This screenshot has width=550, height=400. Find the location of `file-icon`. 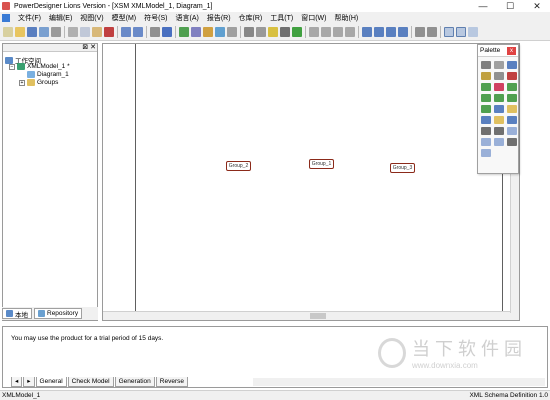

file-icon is located at coordinates (512, 109).